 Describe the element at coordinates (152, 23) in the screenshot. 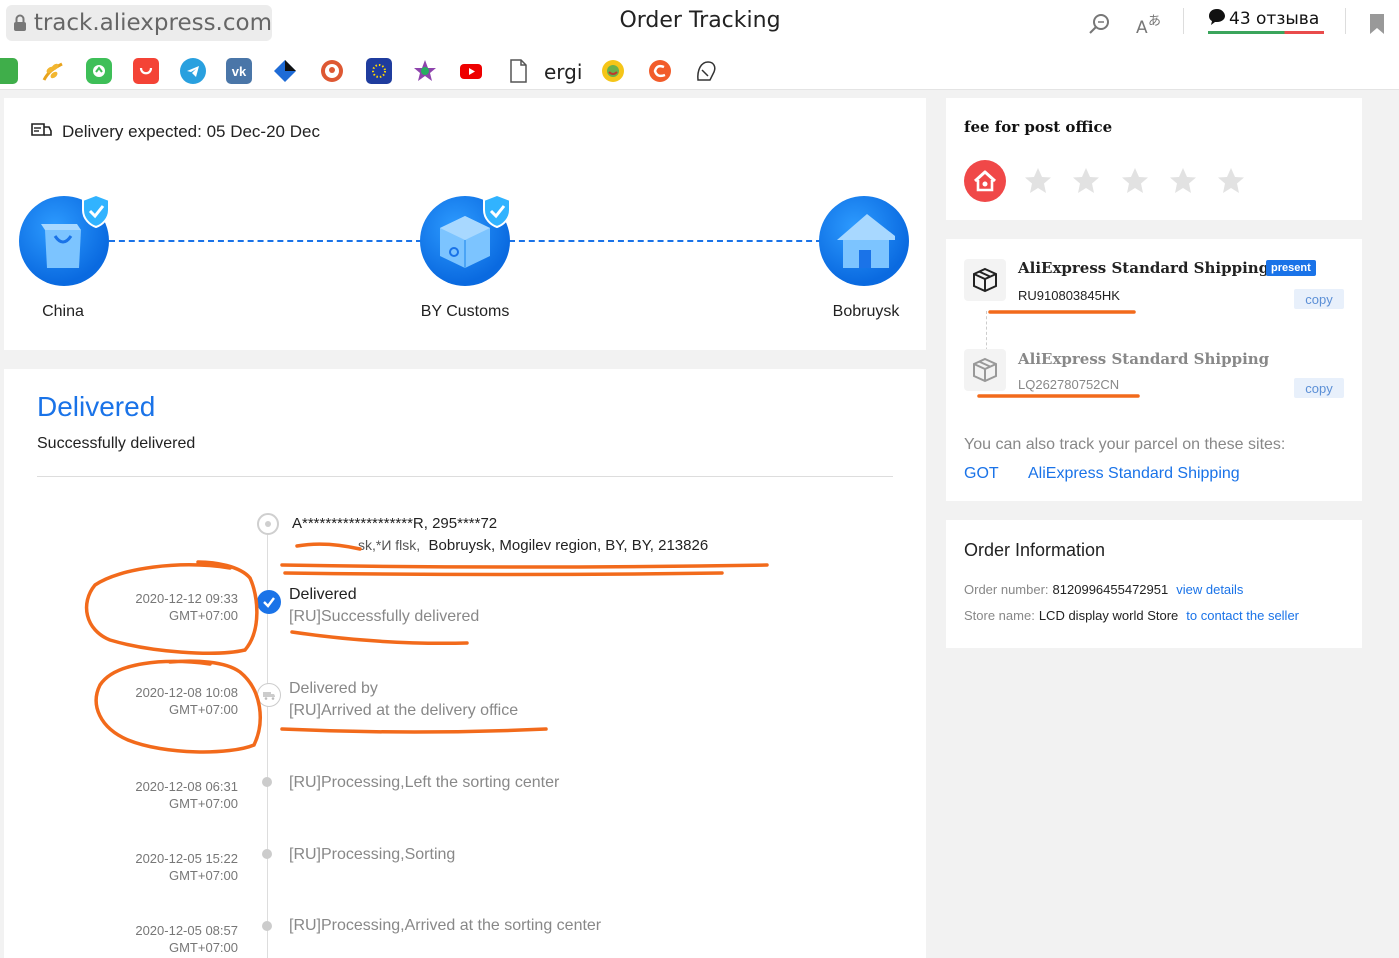

I see `url-text: track.aliexpress.com` at that location.